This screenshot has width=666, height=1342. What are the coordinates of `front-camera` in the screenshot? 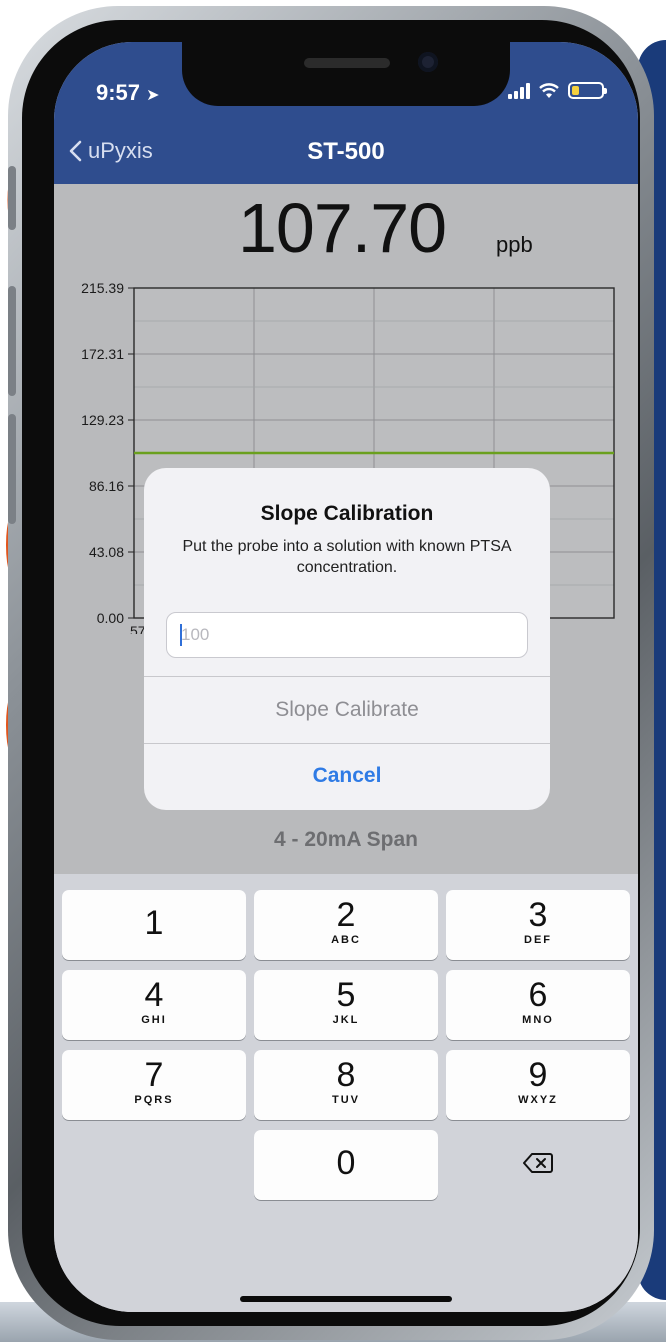 It's located at (428, 62).